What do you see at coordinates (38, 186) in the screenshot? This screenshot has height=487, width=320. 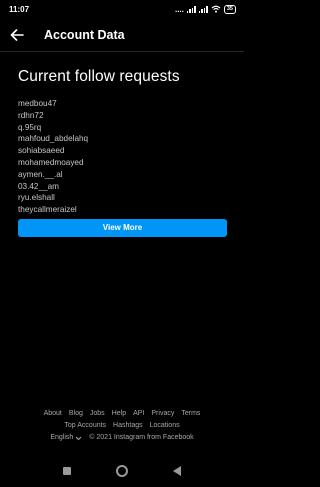 I see `request-item: 03.42__am` at bounding box center [38, 186].